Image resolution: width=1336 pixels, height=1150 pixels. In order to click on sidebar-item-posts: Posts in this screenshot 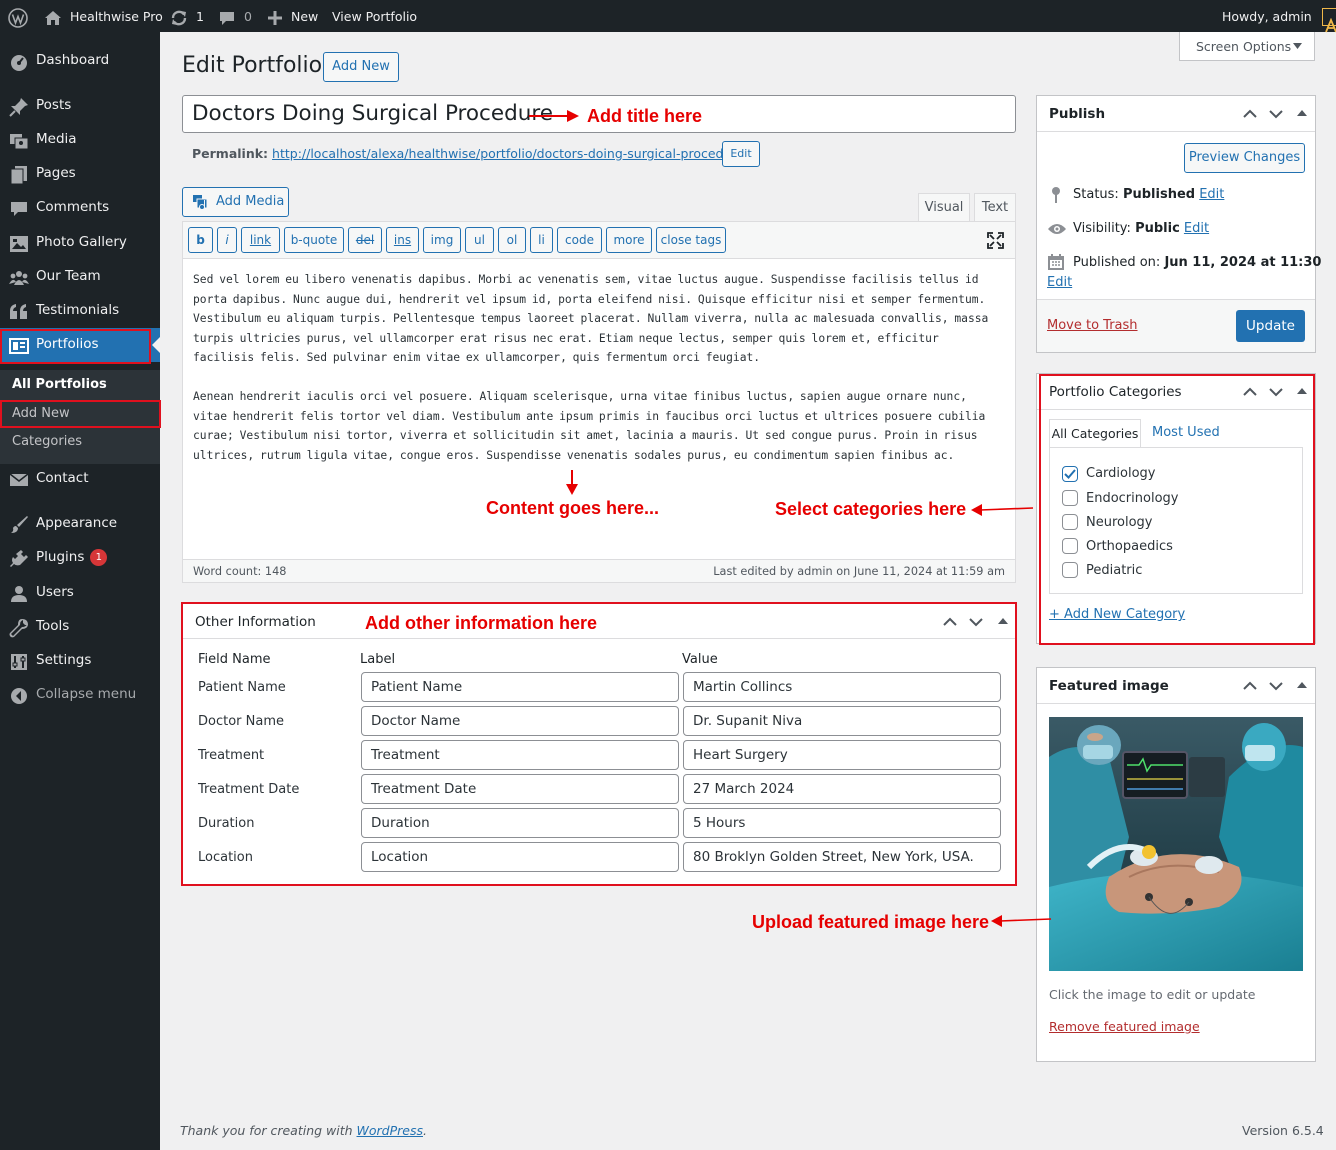, I will do `click(80, 106)`.